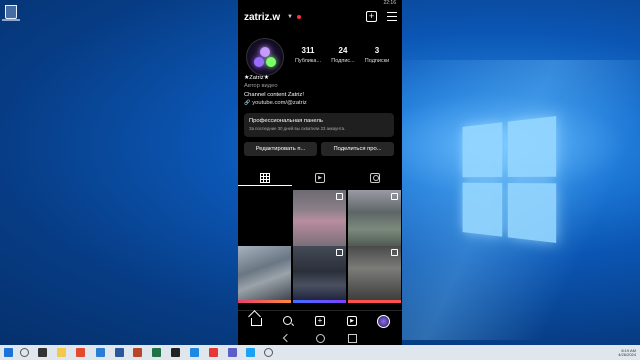 The height and width of the screenshot is (360, 640). Describe the element at coordinates (352, 321) in the screenshot. I see `reels-nav-icon: ▶` at that location.